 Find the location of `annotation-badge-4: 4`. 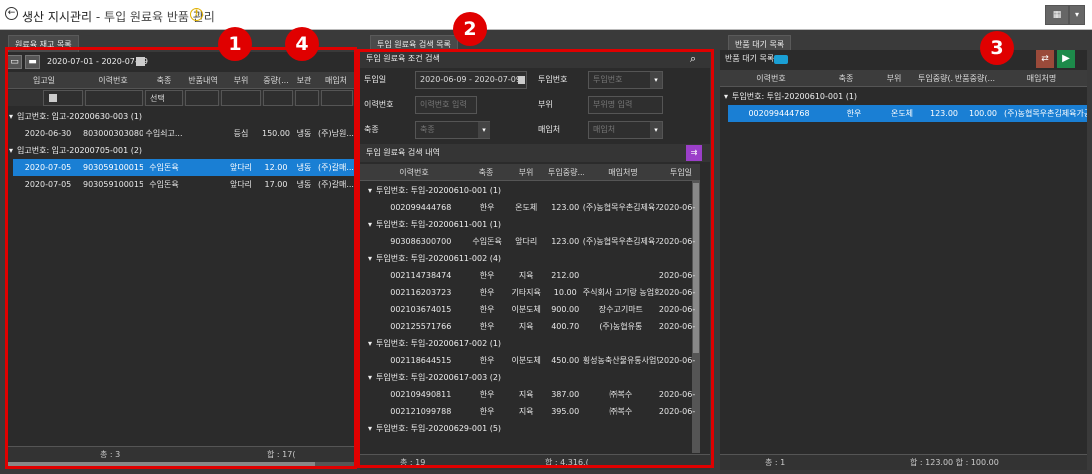

annotation-badge-4: 4 is located at coordinates (302, 44).